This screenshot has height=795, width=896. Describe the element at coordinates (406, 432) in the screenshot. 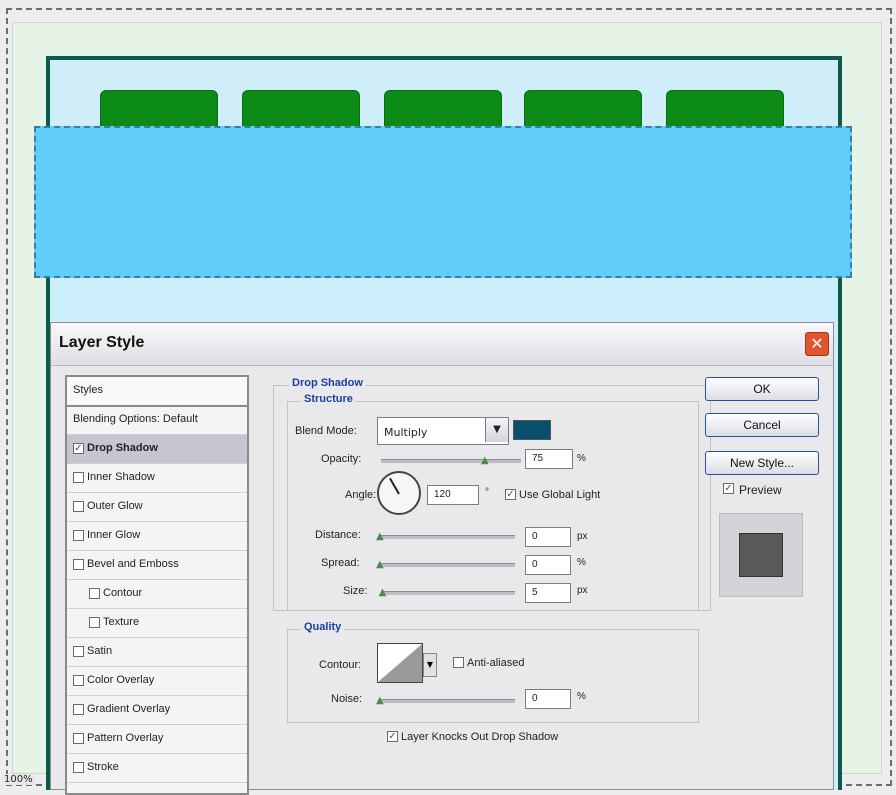

I see `blend-mode-value: Multiply` at that location.